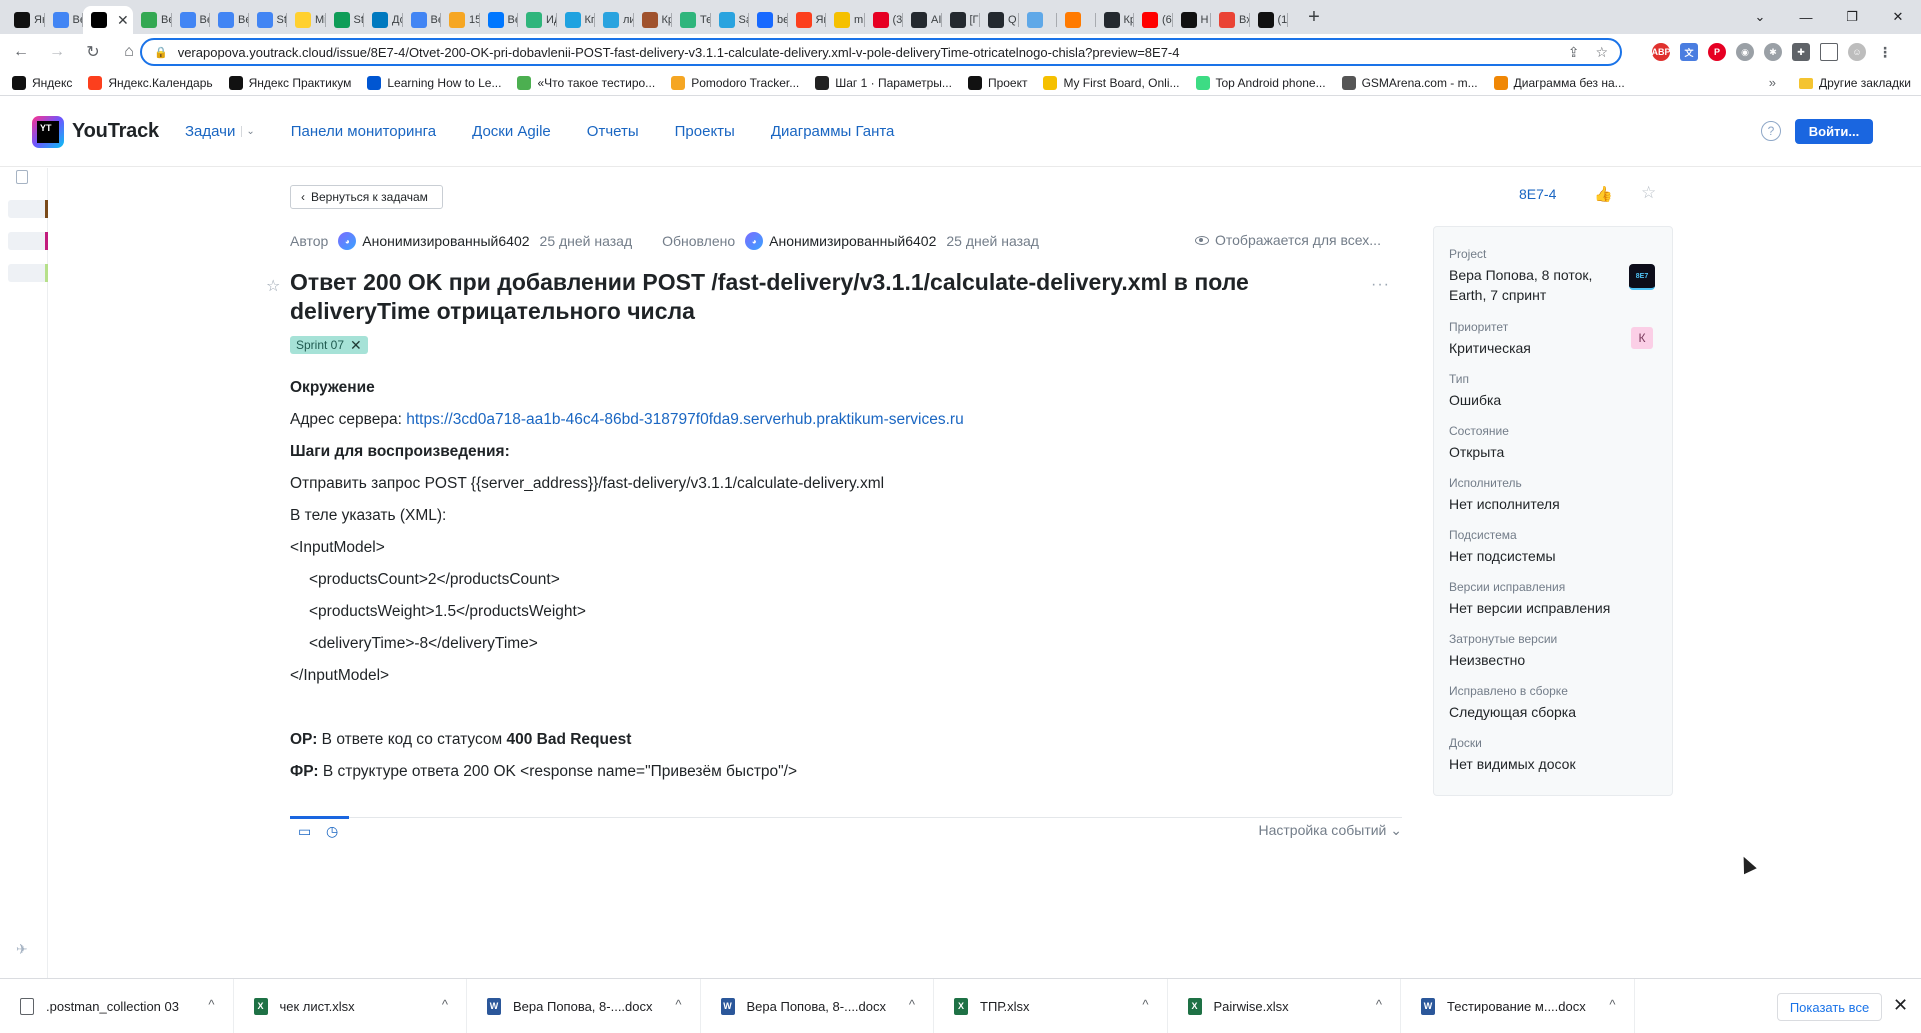 The image size is (1921, 1033). What do you see at coordinates (356, 345) in the screenshot?
I see `remove-tag-icon: ✕` at bounding box center [356, 345].